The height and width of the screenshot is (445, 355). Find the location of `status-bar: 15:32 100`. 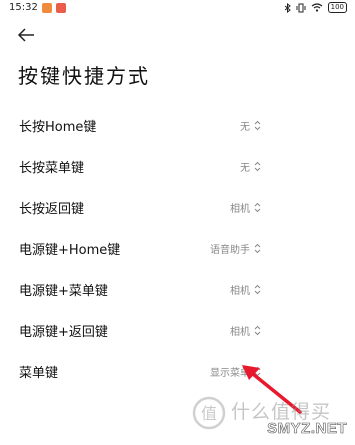

status-bar: 15:32 100 is located at coordinates (177, 8).